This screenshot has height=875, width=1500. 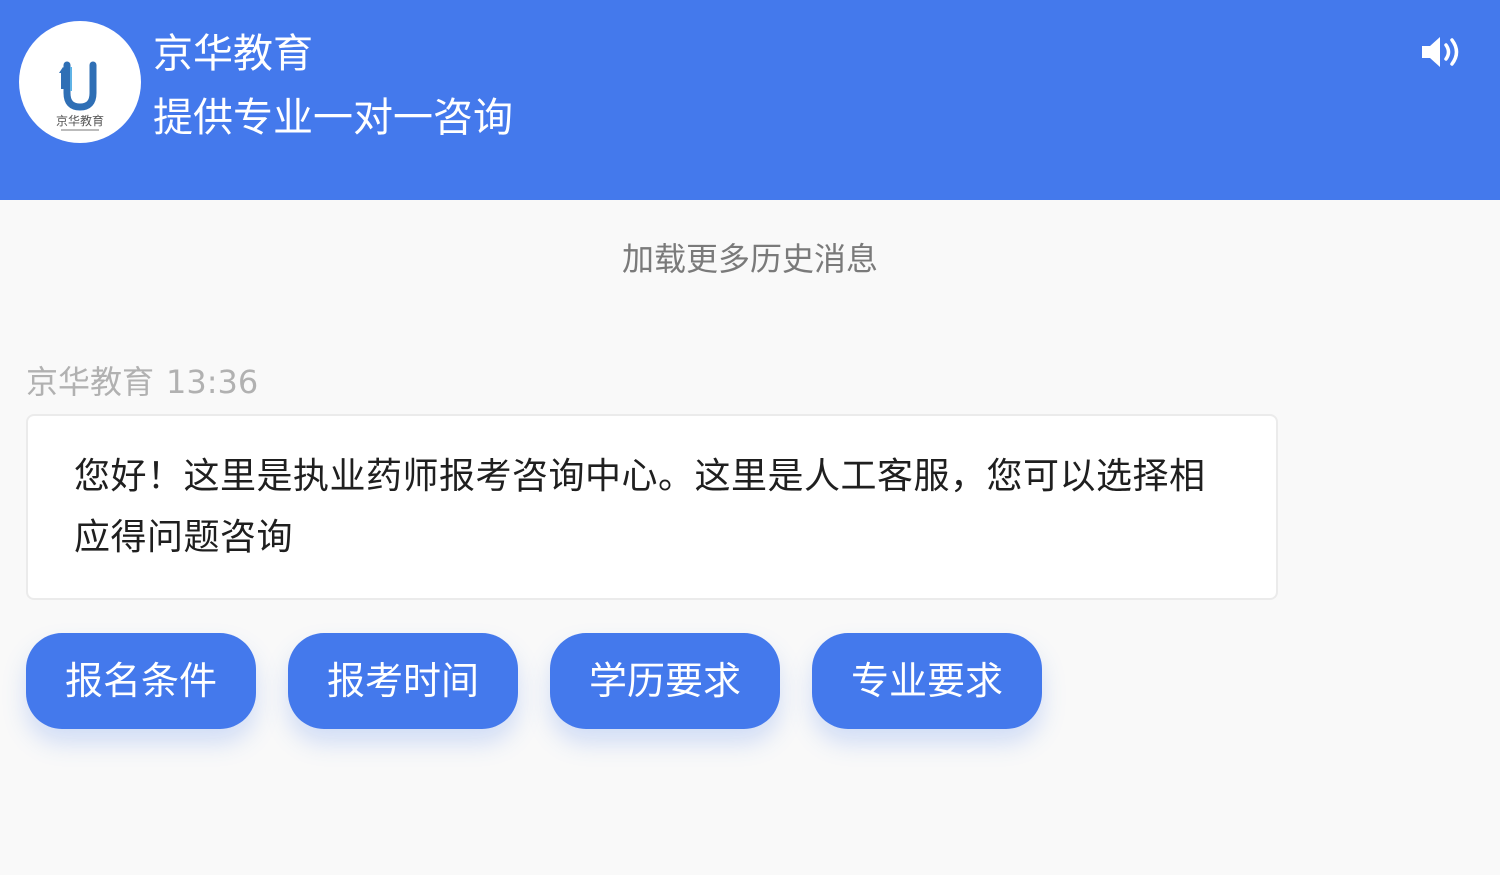 What do you see at coordinates (403, 681) in the screenshot?
I see `quick-reply-exam-time-button: 报考时间` at bounding box center [403, 681].